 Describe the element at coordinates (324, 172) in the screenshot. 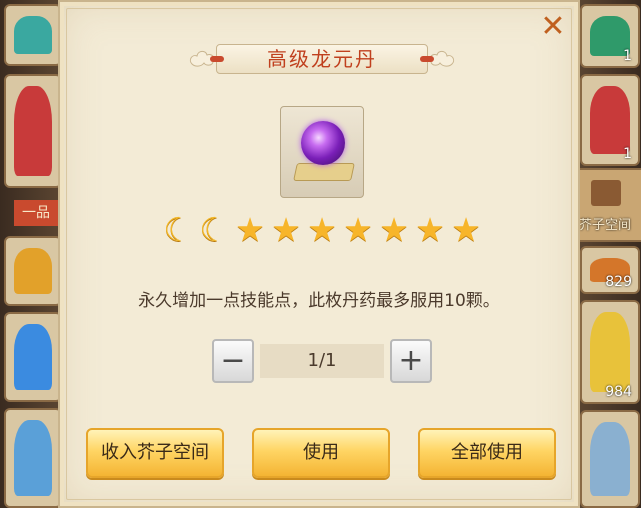

I see `scroll-base-icon` at that location.